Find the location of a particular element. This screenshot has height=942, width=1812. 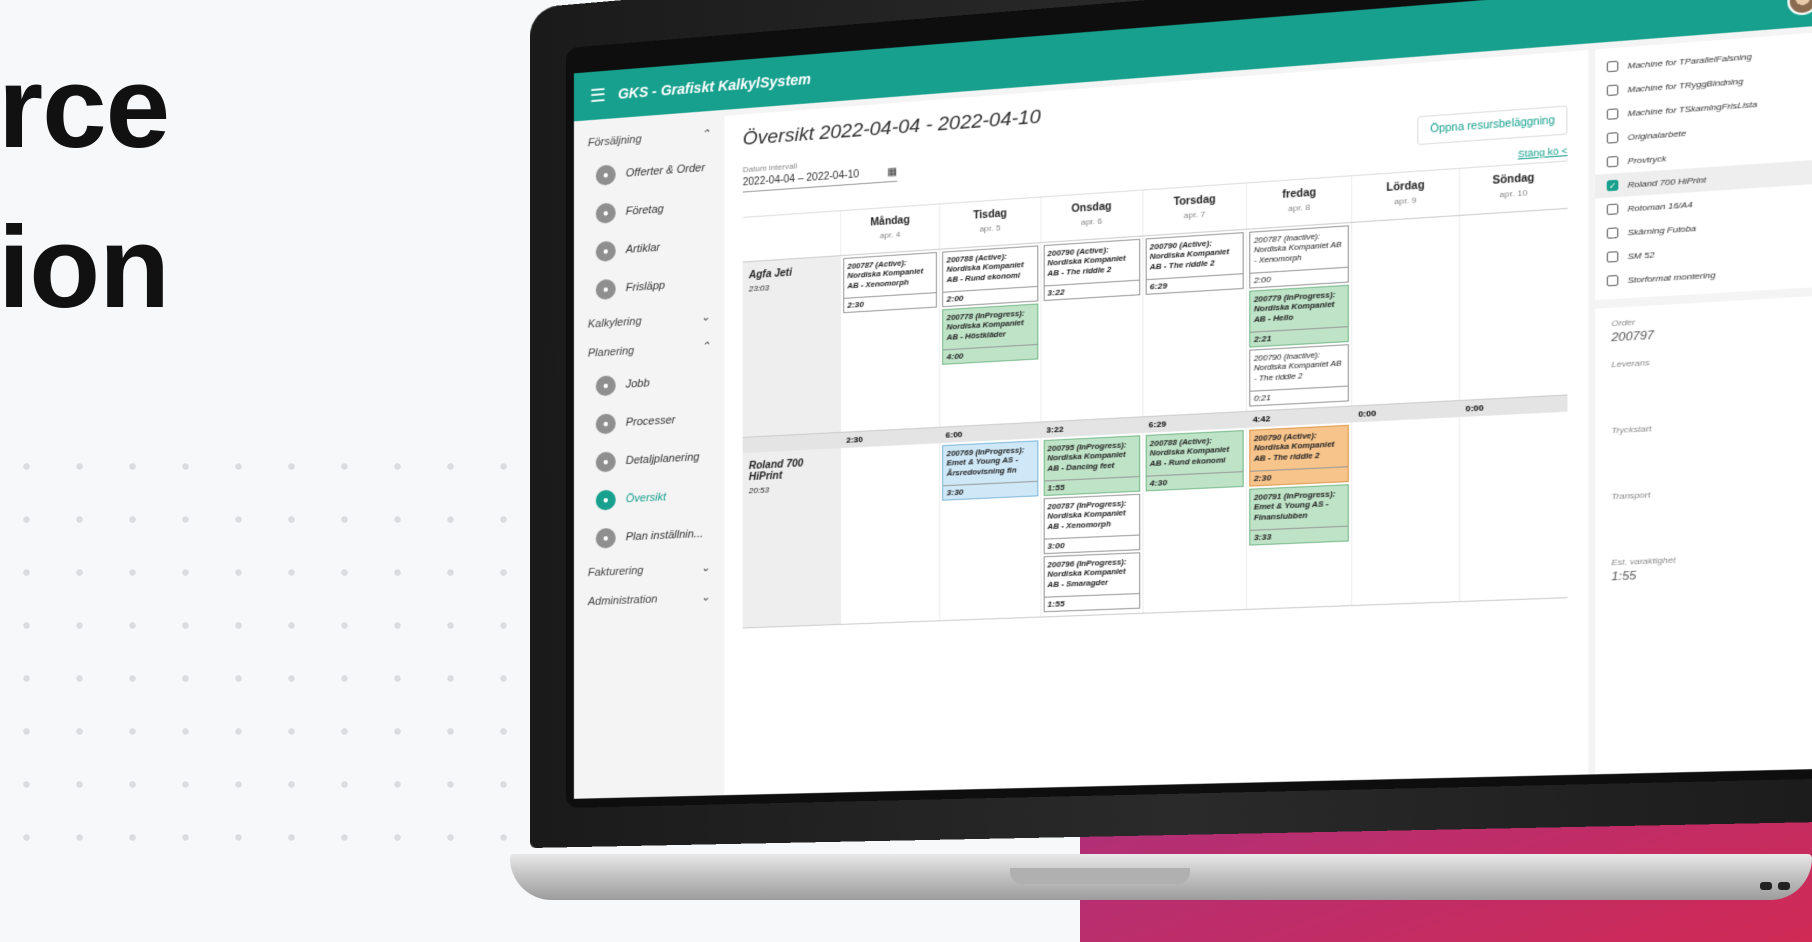

resource-label: Storformat montering is located at coordinates (1671, 277).